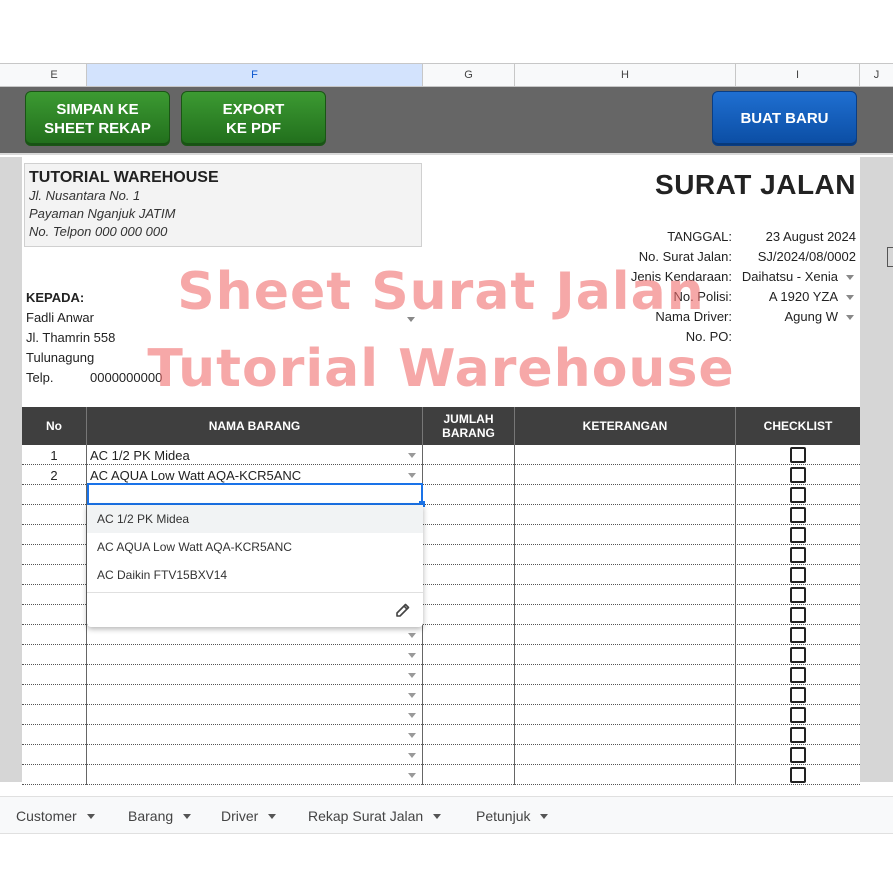 Image resolution: width=893 pixels, height=893 pixels. Describe the element at coordinates (255, 547) in the screenshot. I see `dropdown-option: AC AQUA Low Watt AQA-KCR5ANC` at that location.